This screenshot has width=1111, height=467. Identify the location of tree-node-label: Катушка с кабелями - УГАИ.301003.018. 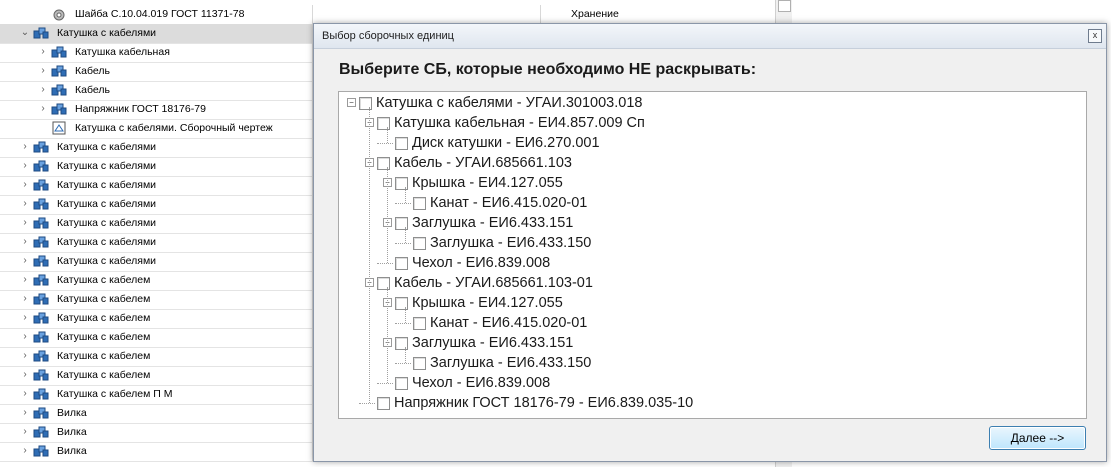
(509, 103).